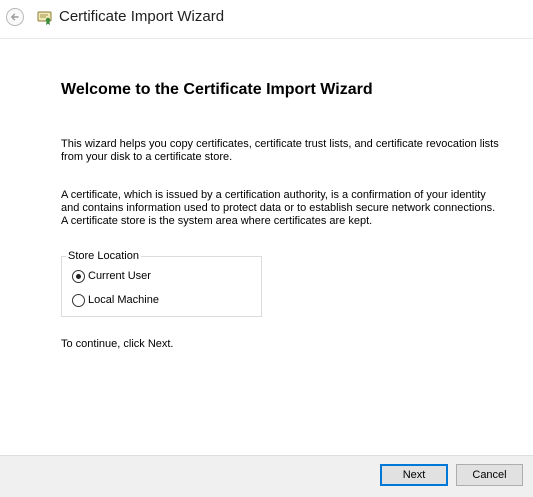  I want to click on radio-selected-dot, so click(78, 276).